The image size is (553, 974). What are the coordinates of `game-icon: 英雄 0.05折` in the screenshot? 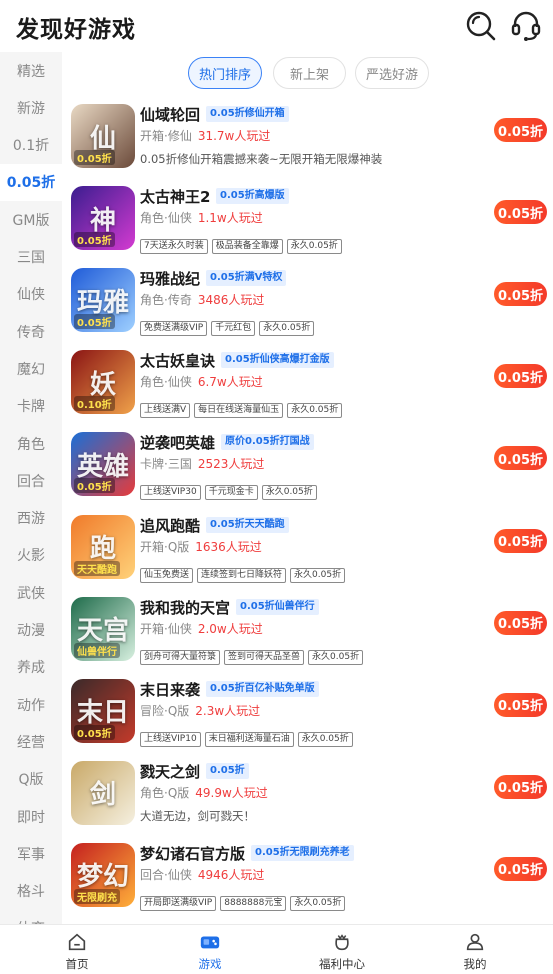 It's located at (103, 464).